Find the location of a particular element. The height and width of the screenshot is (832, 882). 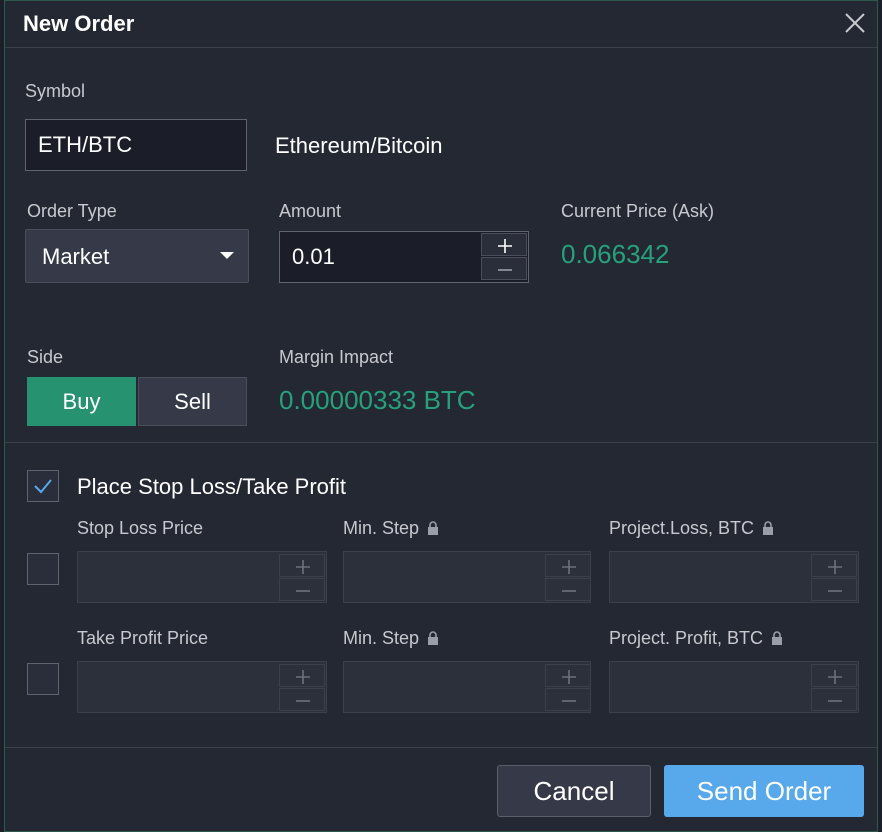

projected-loss-increment is located at coordinates (834, 565).